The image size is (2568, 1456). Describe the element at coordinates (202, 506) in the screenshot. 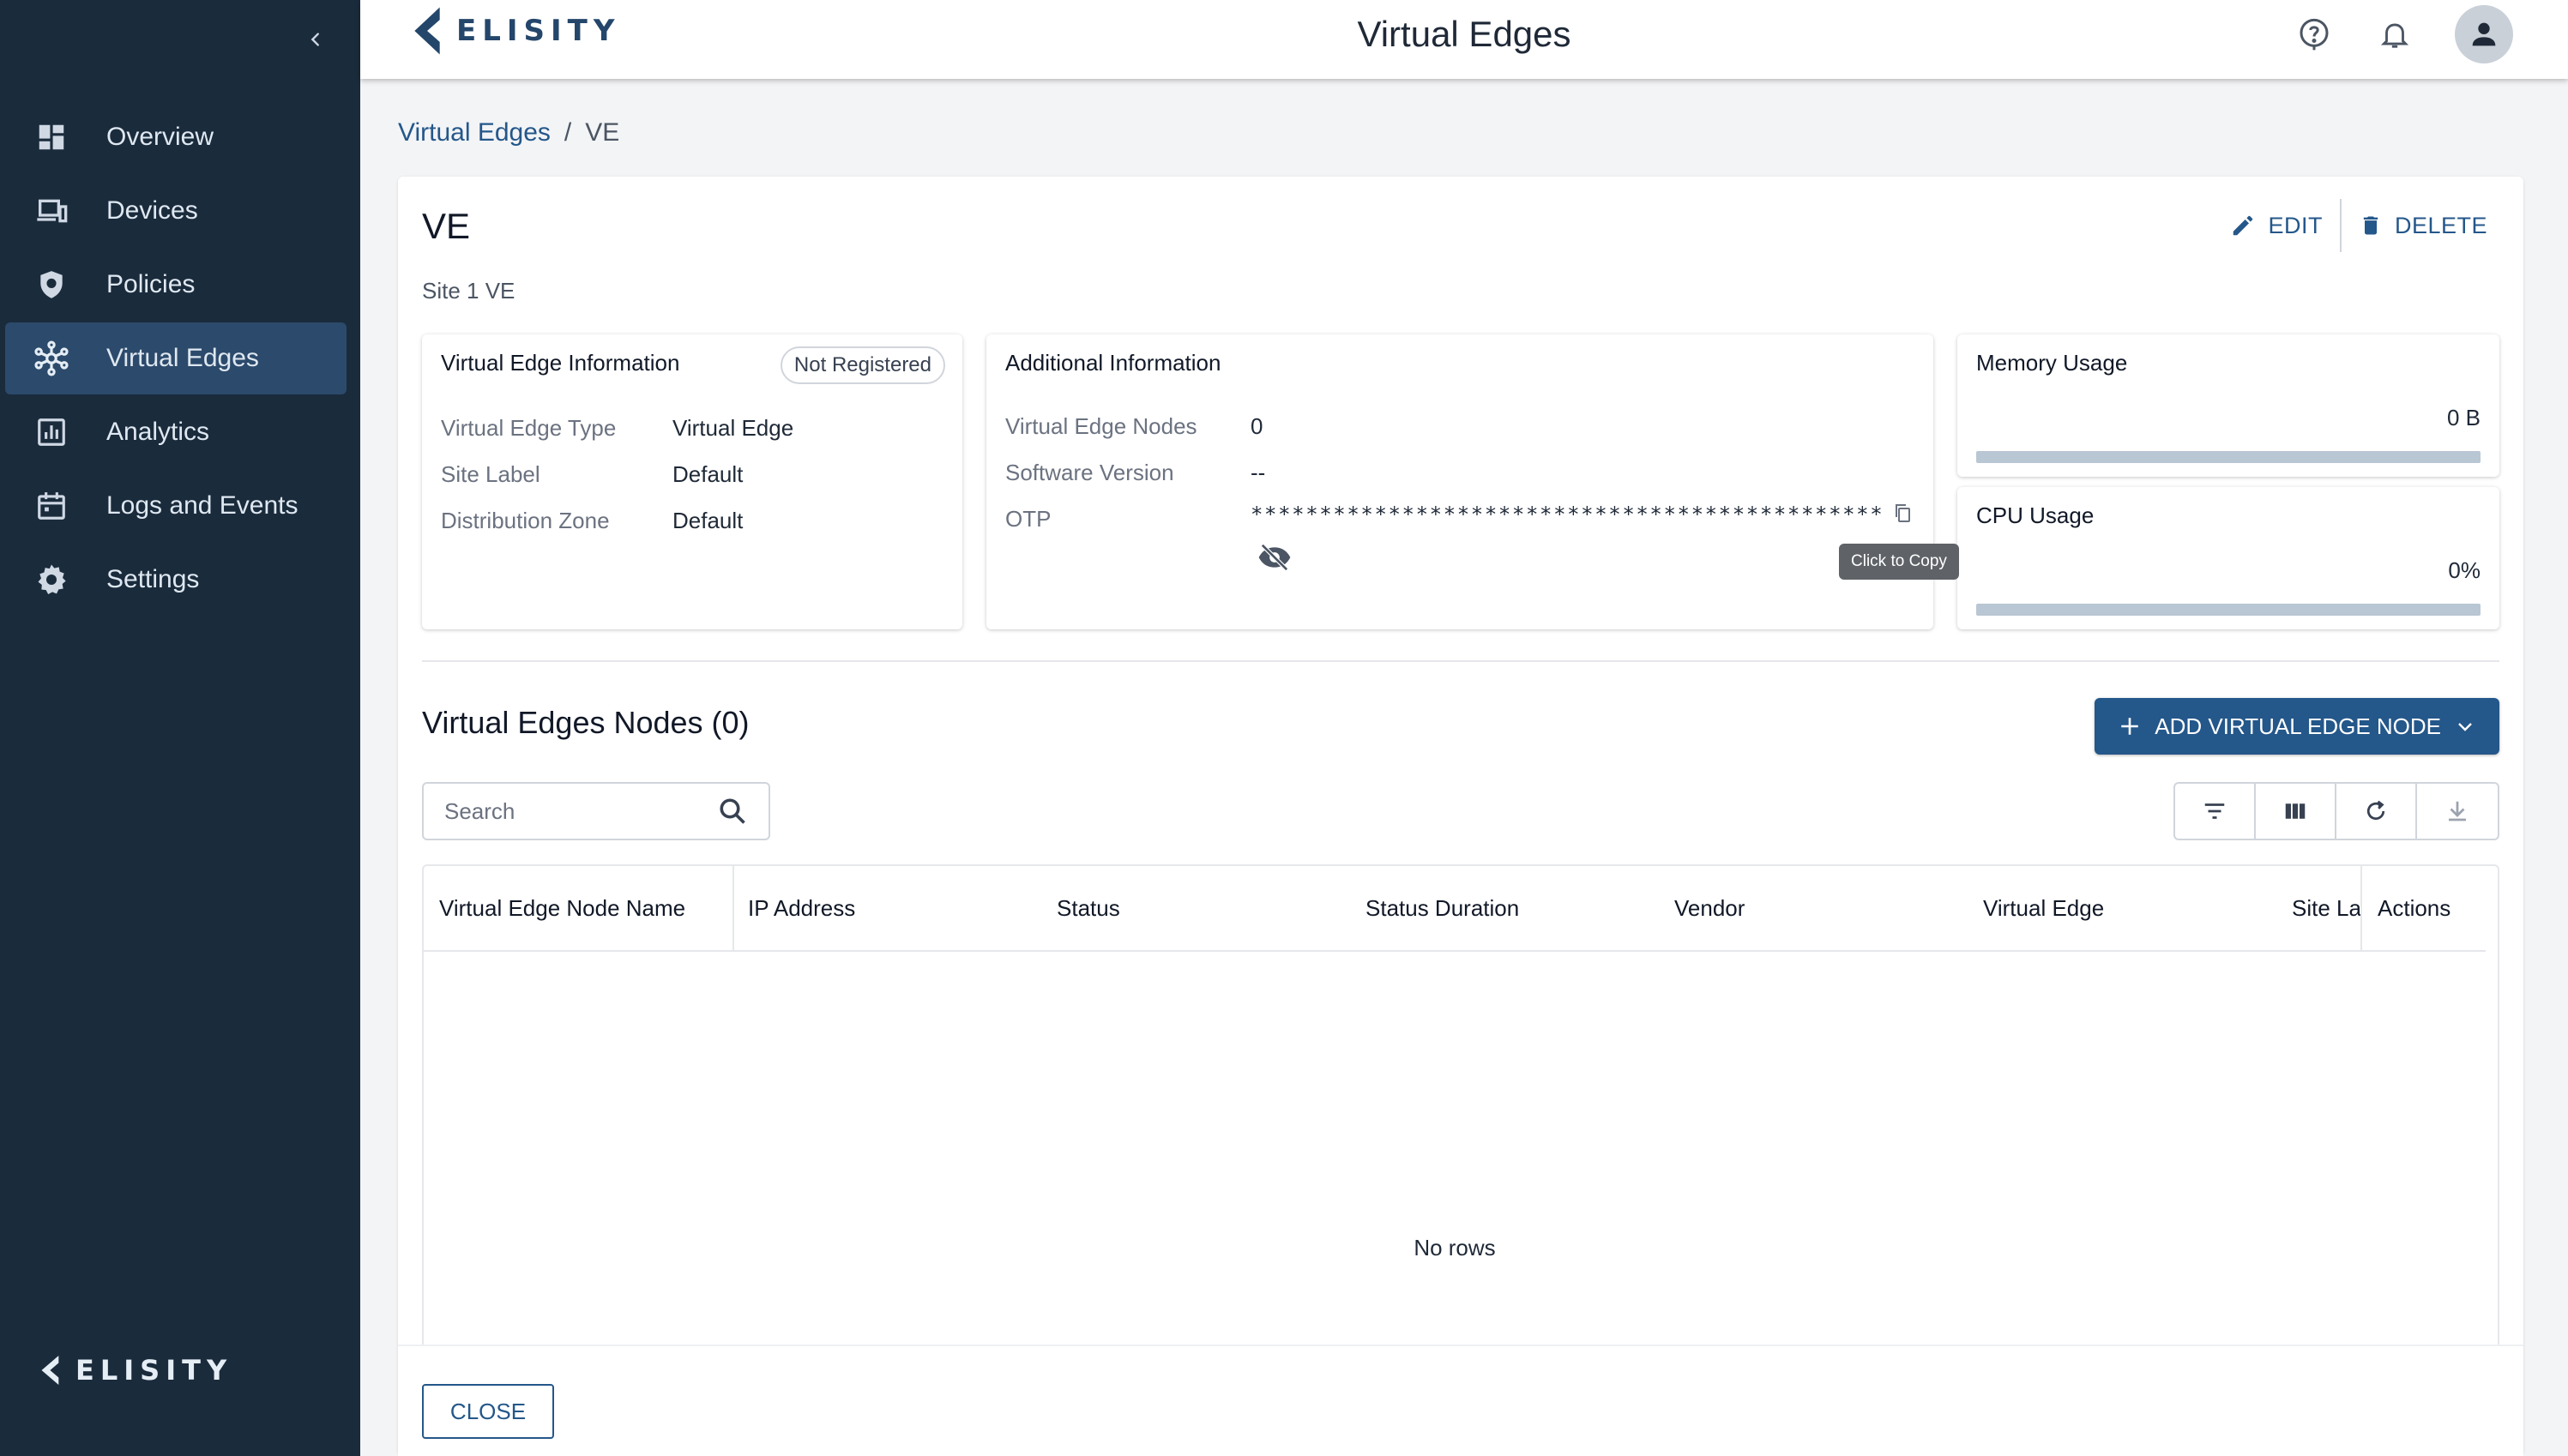

I see `sidebar-item-label: Logs and Events` at that location.